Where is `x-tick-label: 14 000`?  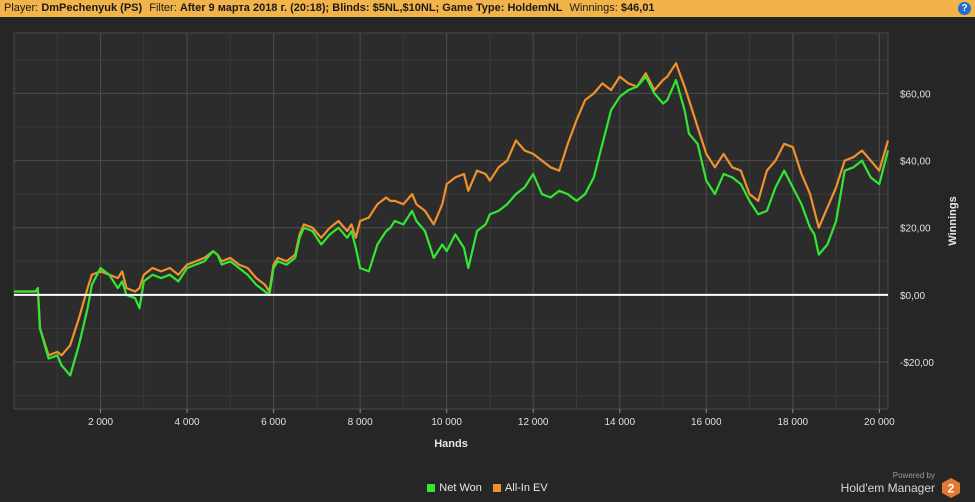
x-tick-label: 14 000 is located at coordinates (619, 422).